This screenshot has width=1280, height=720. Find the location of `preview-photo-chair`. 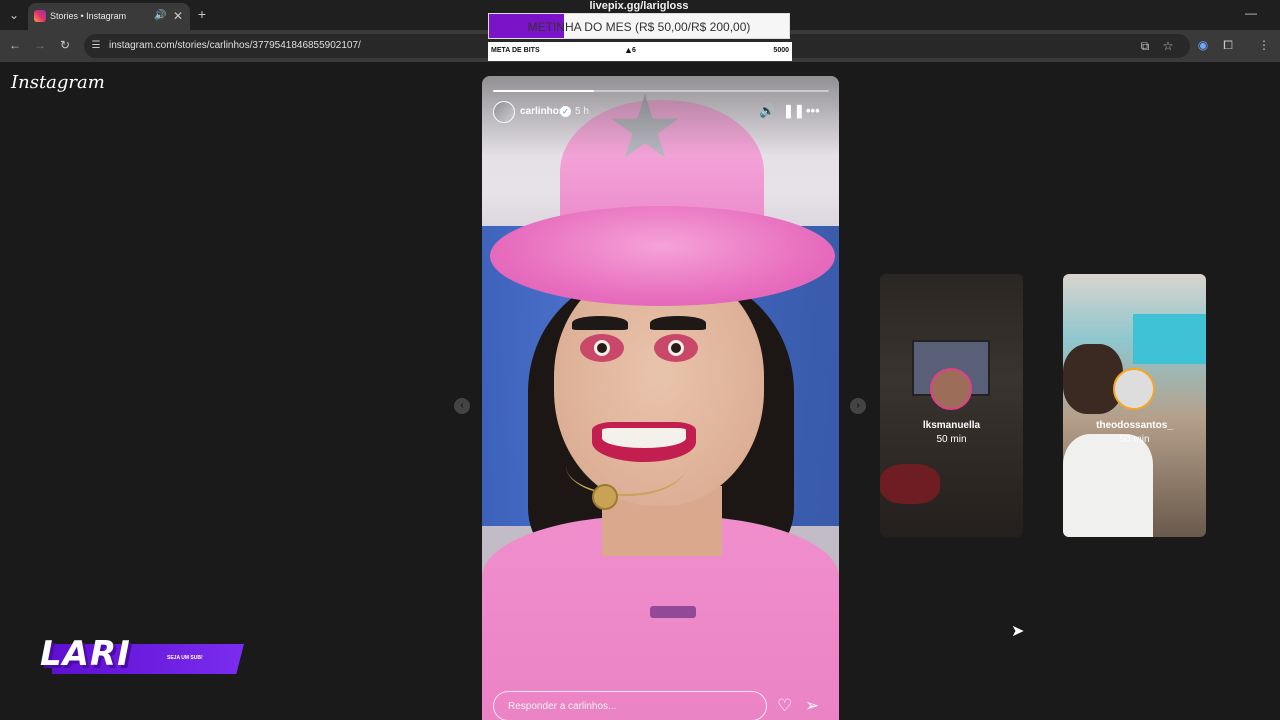

preview-photo-chair is located at coordinates (910, 484).